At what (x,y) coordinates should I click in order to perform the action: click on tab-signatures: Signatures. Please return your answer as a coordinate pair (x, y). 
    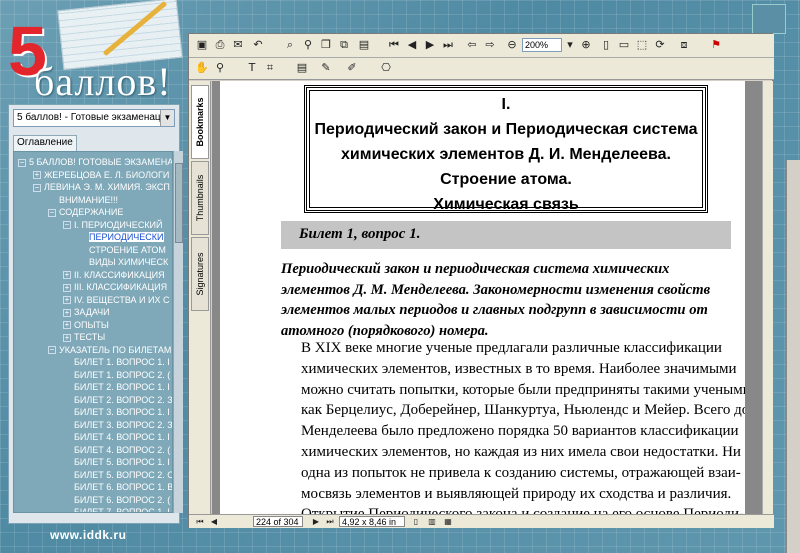
    Looking at the image, I should click on (200, 274).